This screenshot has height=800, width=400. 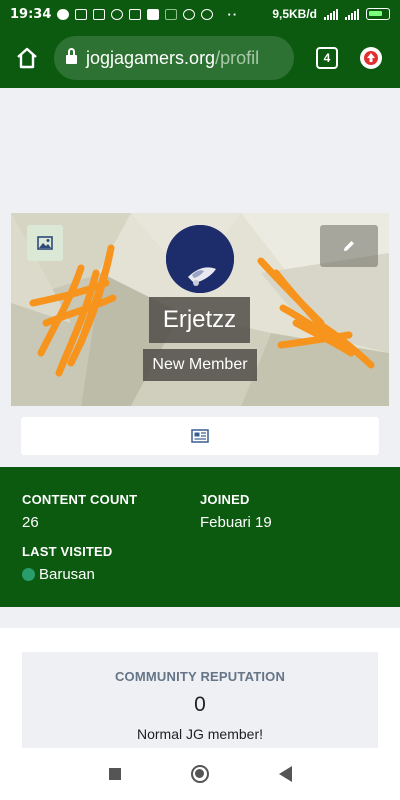 What do you see at coordinates (153, 14) in the screenshot?
I see `youtube-icon` at bounding box center [153, 14].